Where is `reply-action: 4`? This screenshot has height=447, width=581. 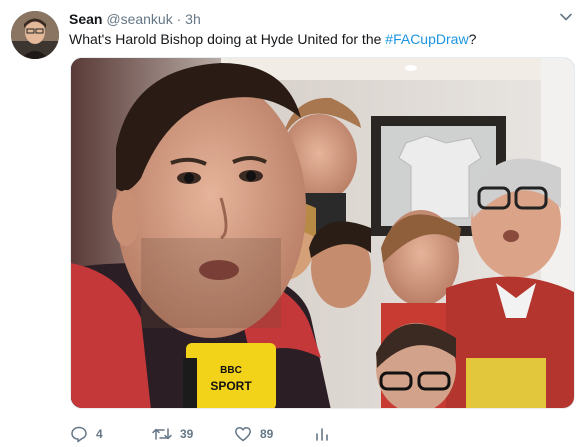 reply-action: 4 is located at coordinates (86, 434).